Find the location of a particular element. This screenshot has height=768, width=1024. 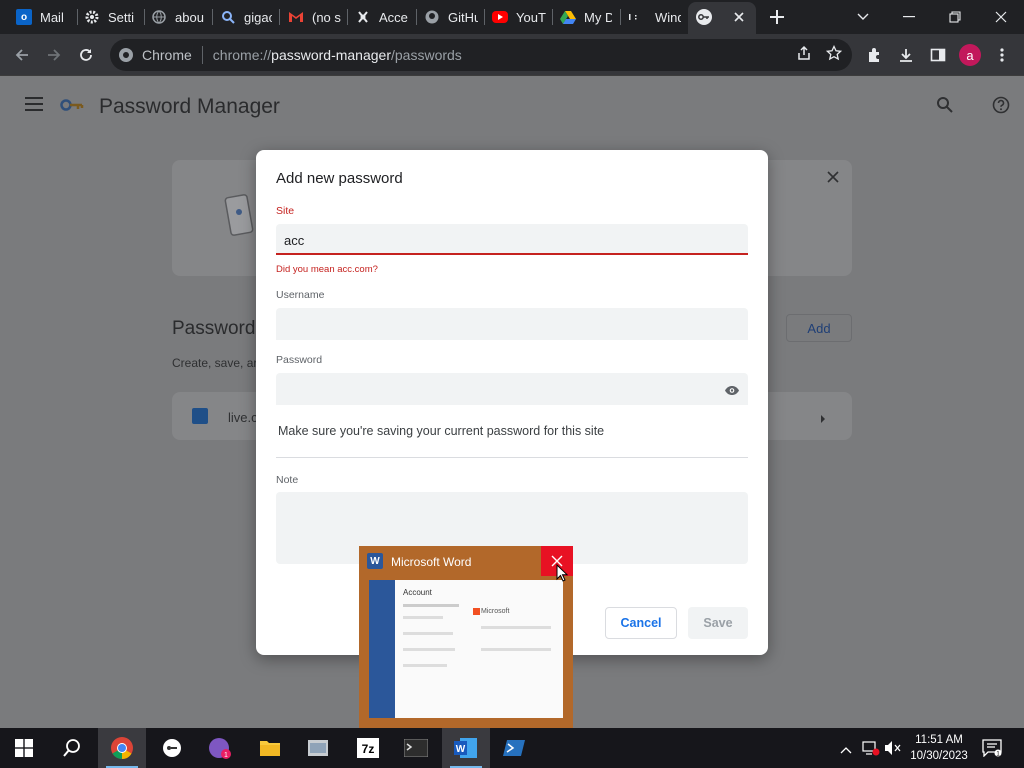

tab-label: Mail is located at coordinates (52, 17).